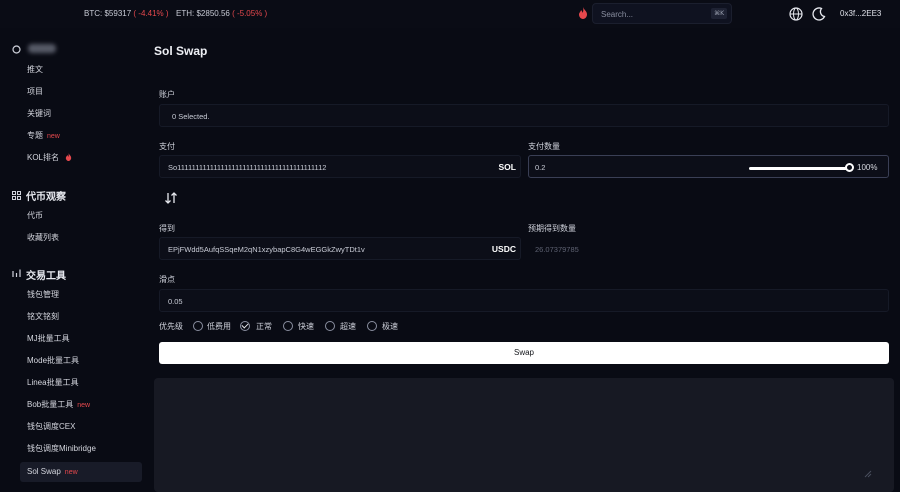 The height and width of the screenshot is (492, 900). Describe the element at coordinates (81, 216) in the screenshot. I see `sidebar-item-tokens: 代币` at that location.